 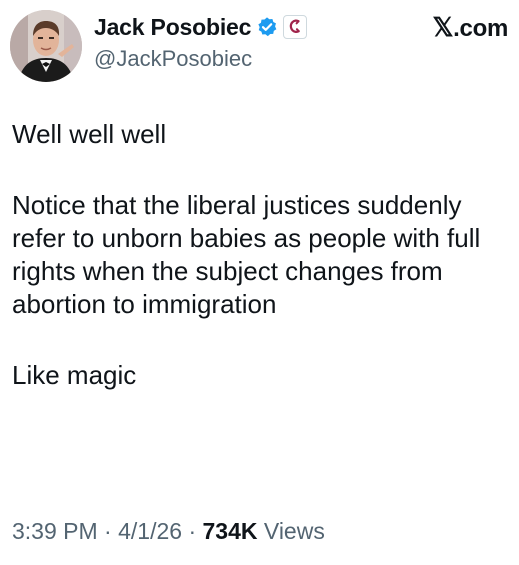 I want to click on tweet-metadata: 3:39 PM · 4/1/26 · 734K Views, so click(x=168, y=531).